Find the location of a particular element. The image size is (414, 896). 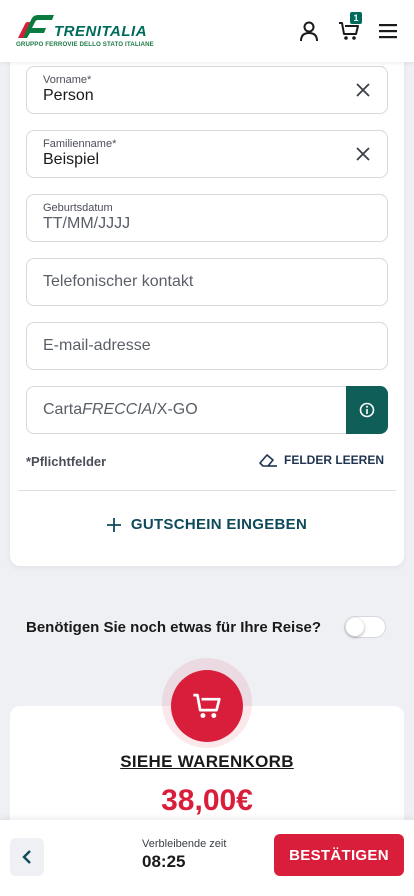

email-field: E-mail-adresse is located at coordinates (207, 346).